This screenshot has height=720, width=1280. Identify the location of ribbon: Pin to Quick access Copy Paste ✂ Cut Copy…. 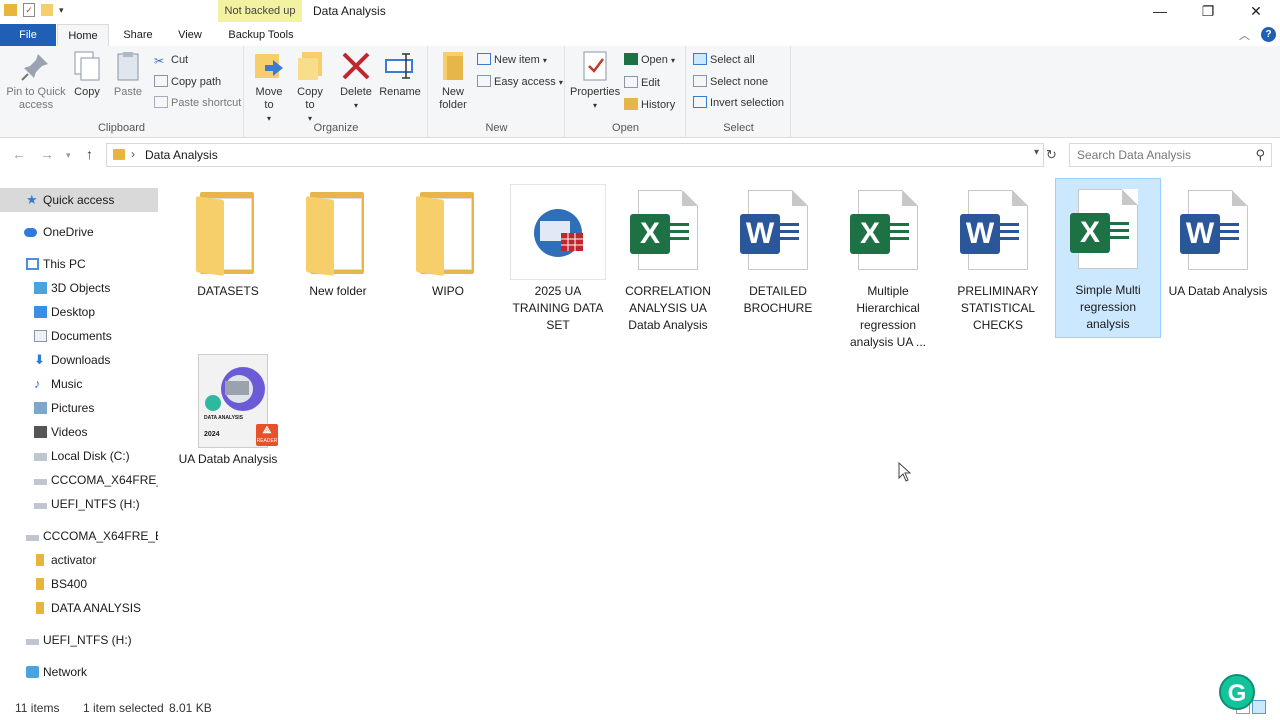
(640, 92).